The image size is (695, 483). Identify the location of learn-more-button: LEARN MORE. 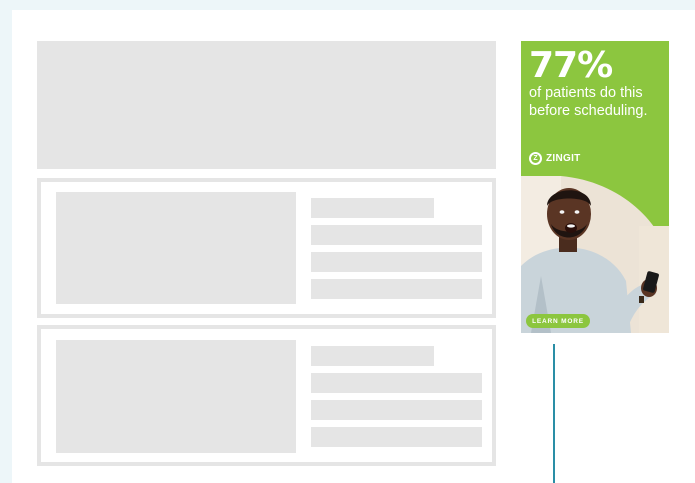
(558, 321).